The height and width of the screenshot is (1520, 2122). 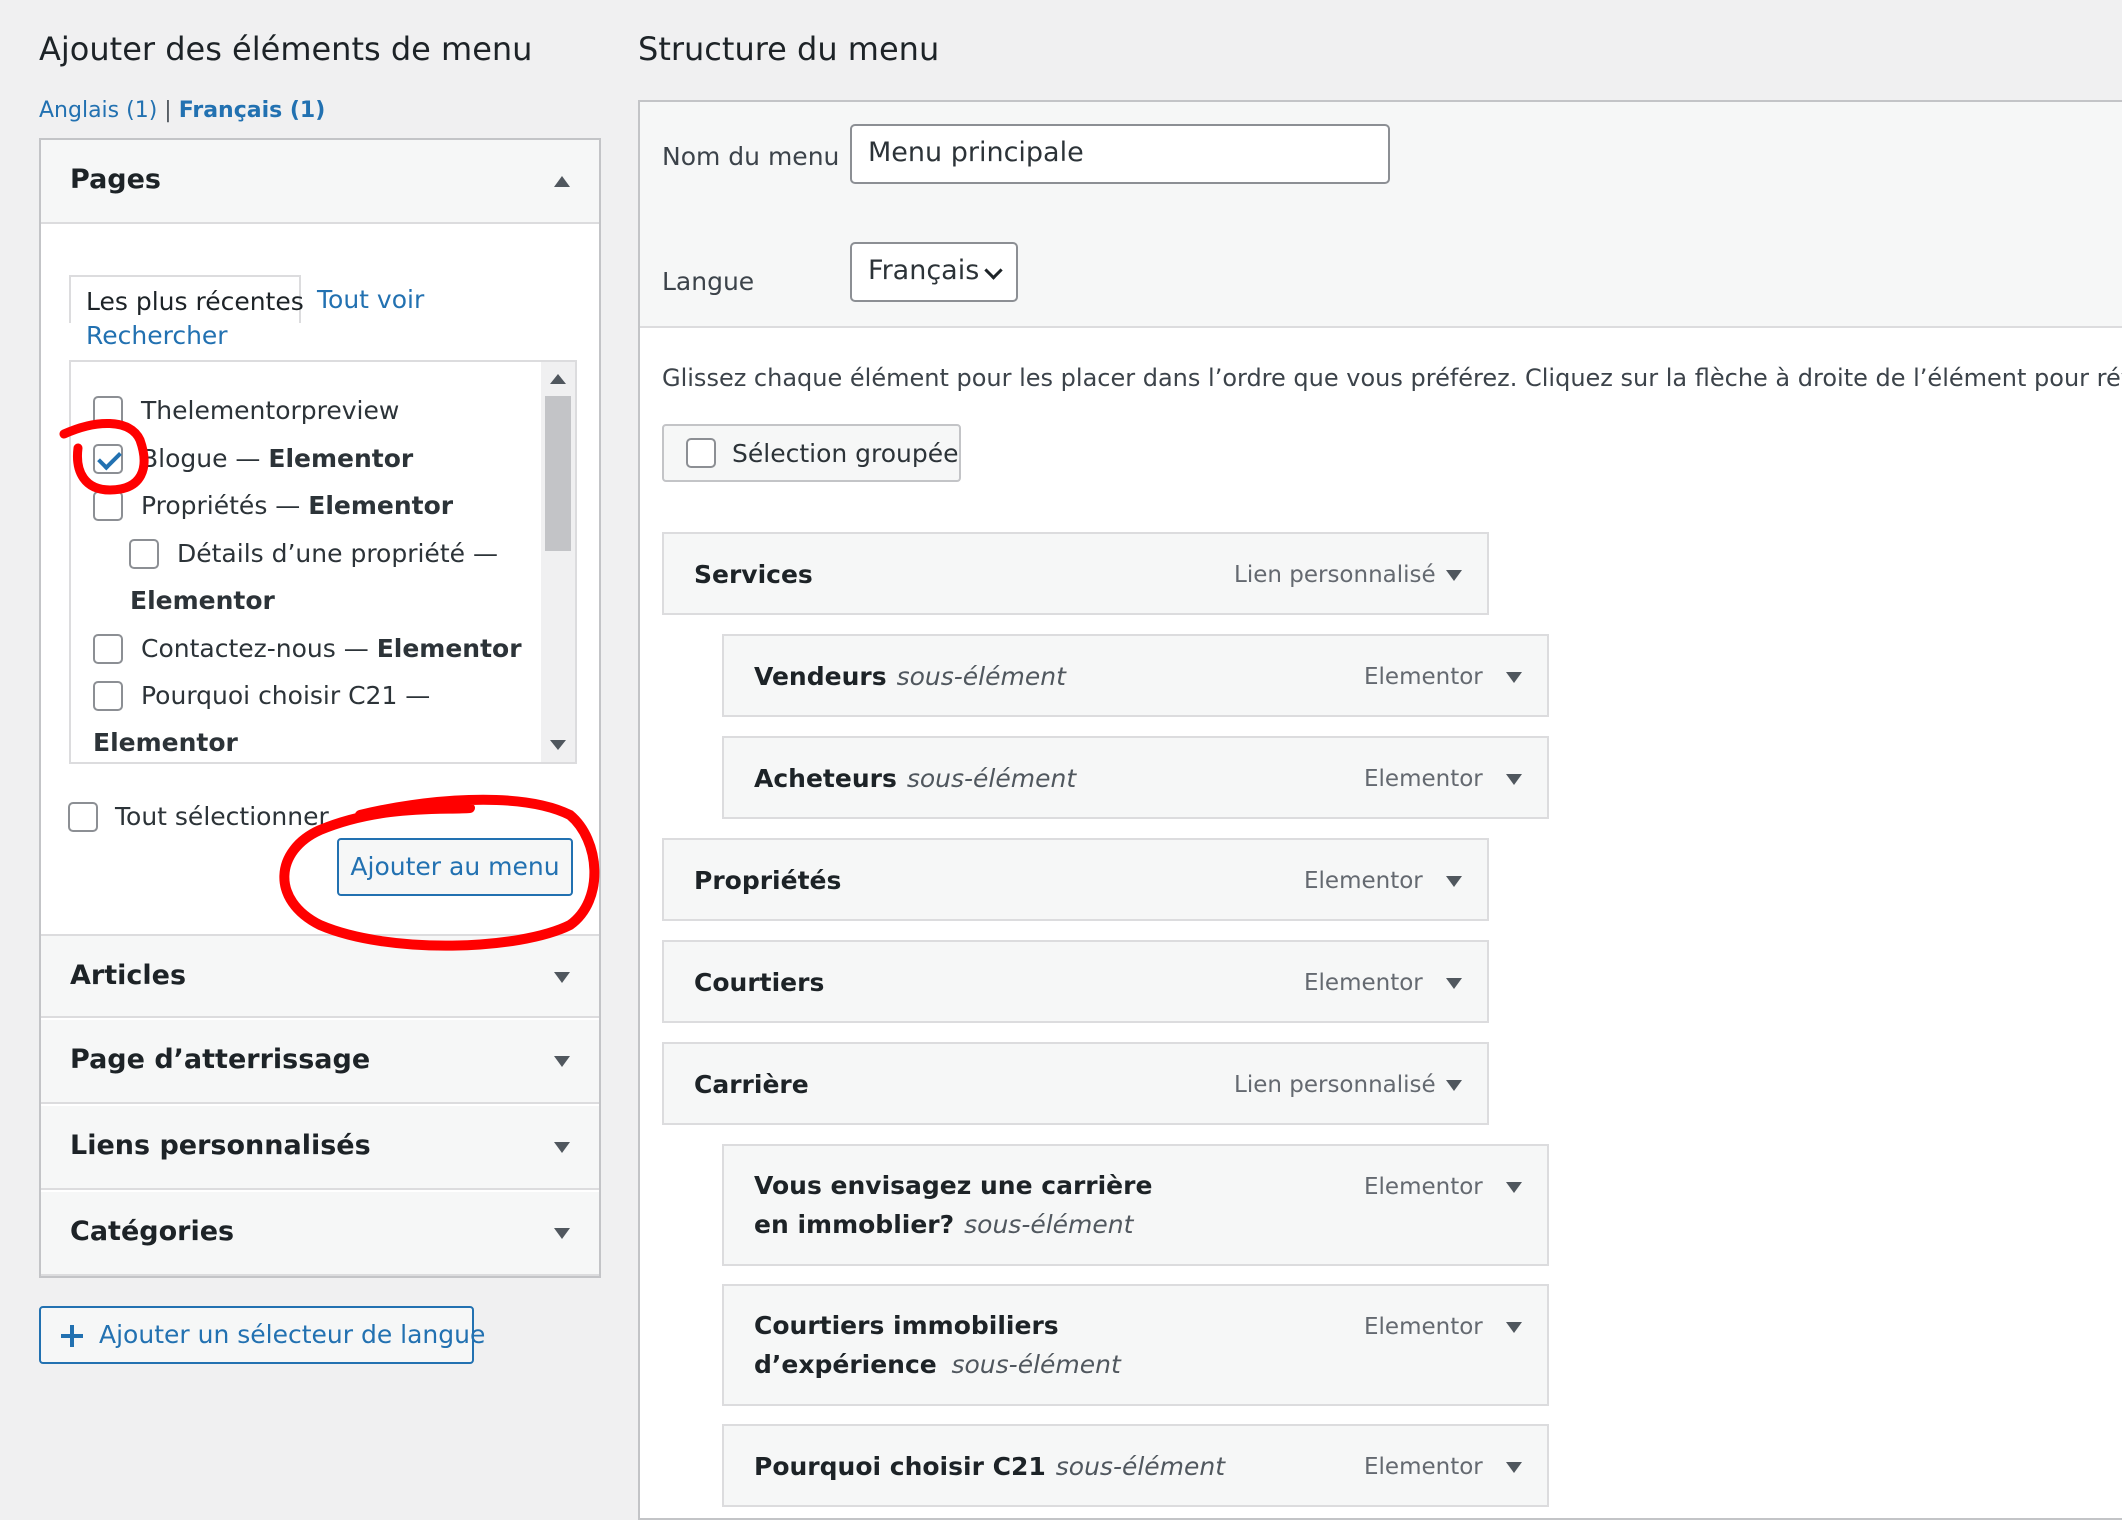 What do you see at coordinates (993, 270) in the screenshot?
I see `chevron-down-icon` at bounding box center [993, 270].